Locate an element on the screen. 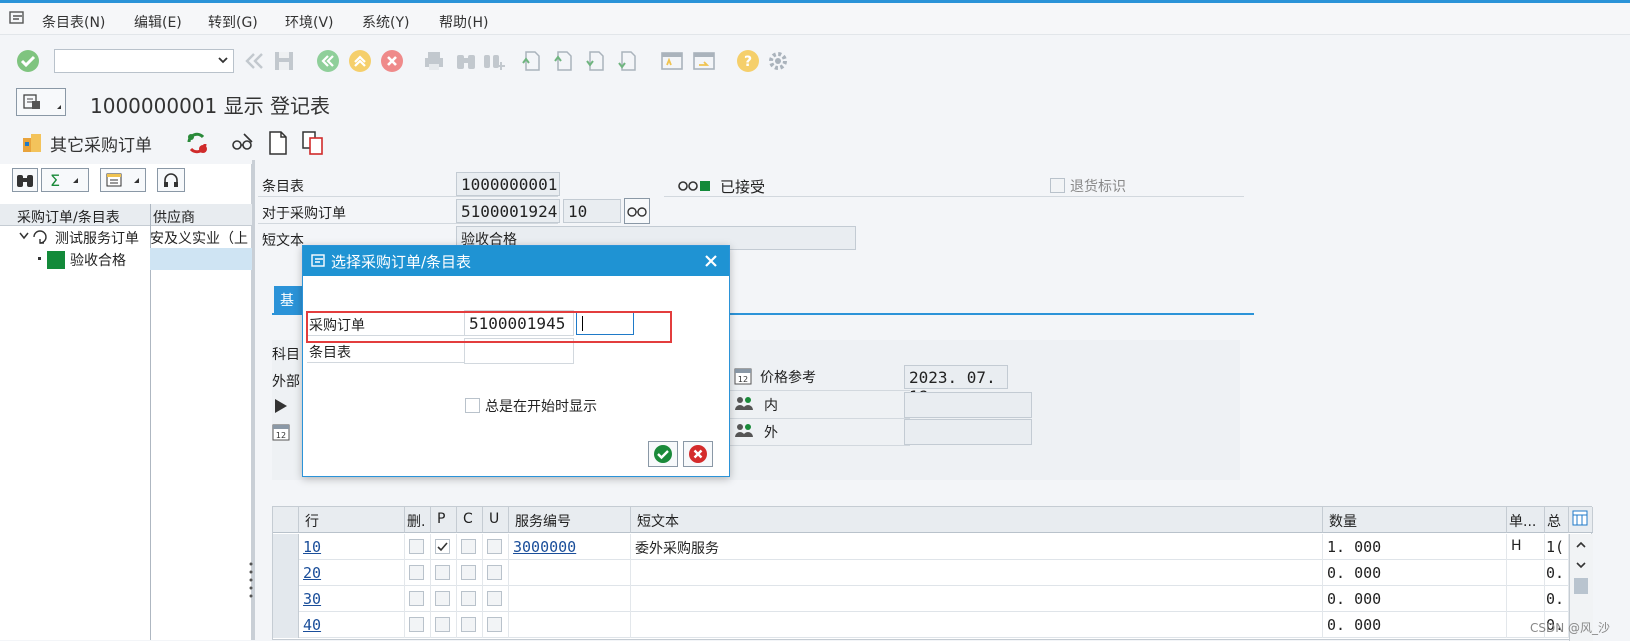 The height and width of the screenshot is (641, 1630). find-next-icon is located at coordinates (494, 61).